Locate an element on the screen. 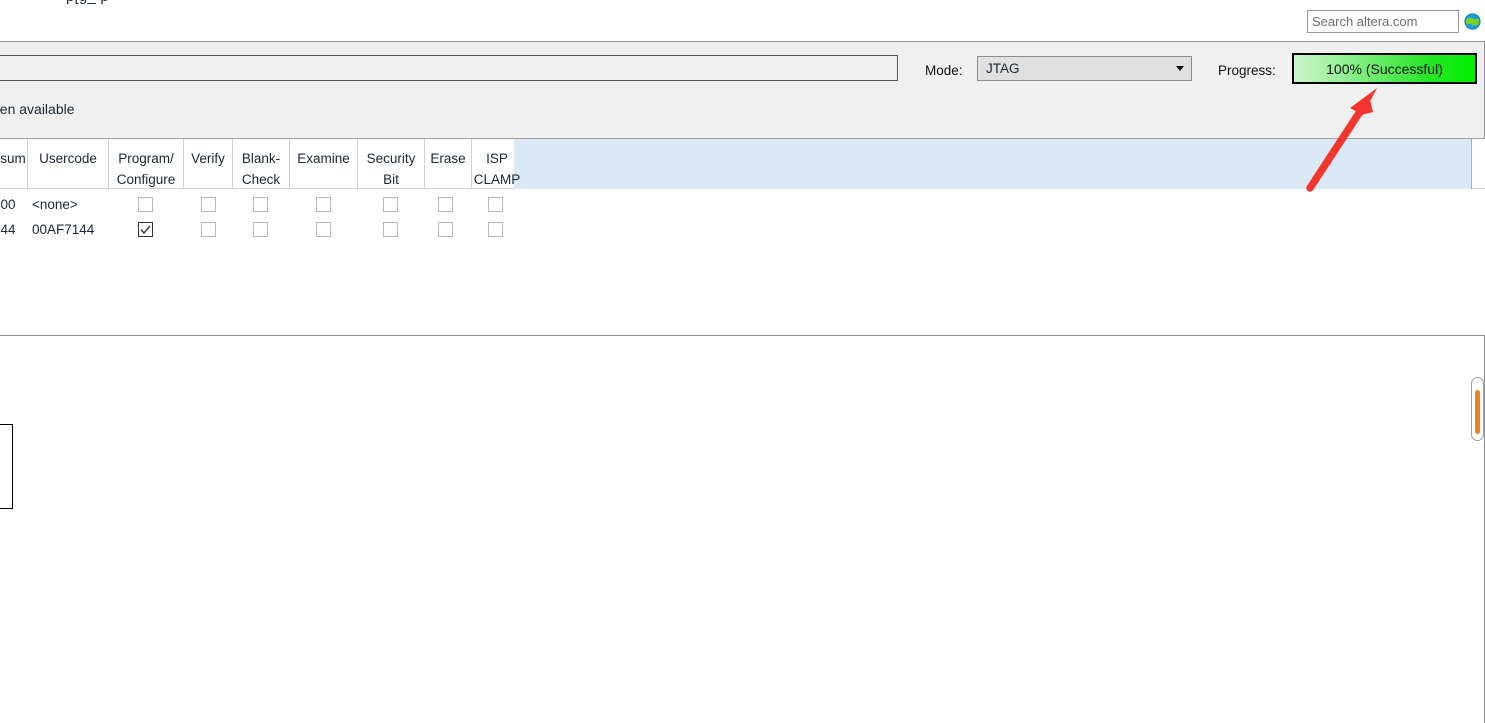 This screenshot has width=1485, height=723. cell-checksum: 144 is located at coordinates (8, 229).